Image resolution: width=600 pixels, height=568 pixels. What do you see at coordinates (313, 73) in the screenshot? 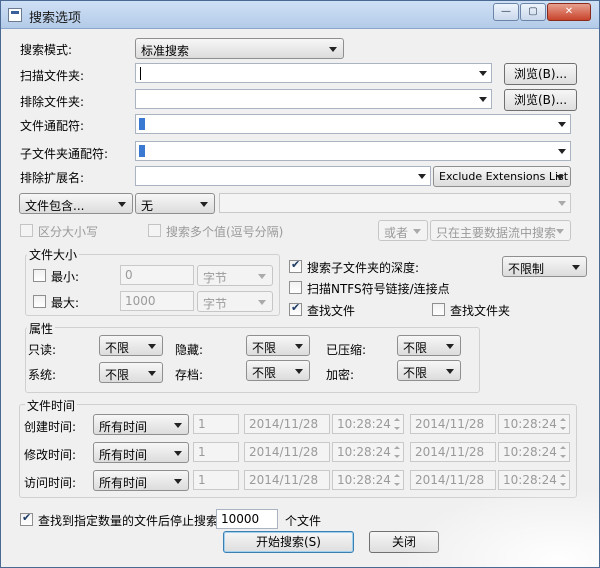
I see `scan-folder-input` at bounding box center [313, 73].